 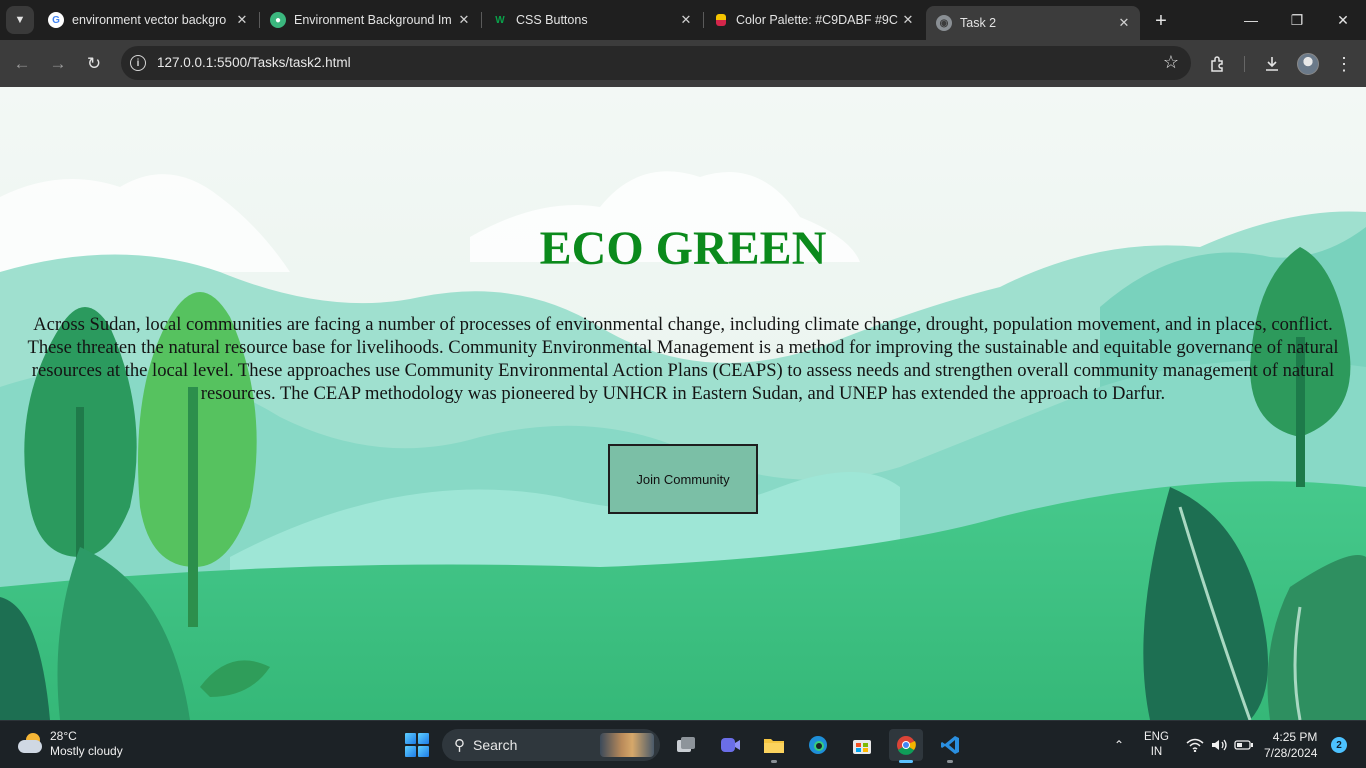 What do you see at coordinates (500, 20) in the screenshot?
I see `w-logo-icon: W` at bounding box center [500, 20].